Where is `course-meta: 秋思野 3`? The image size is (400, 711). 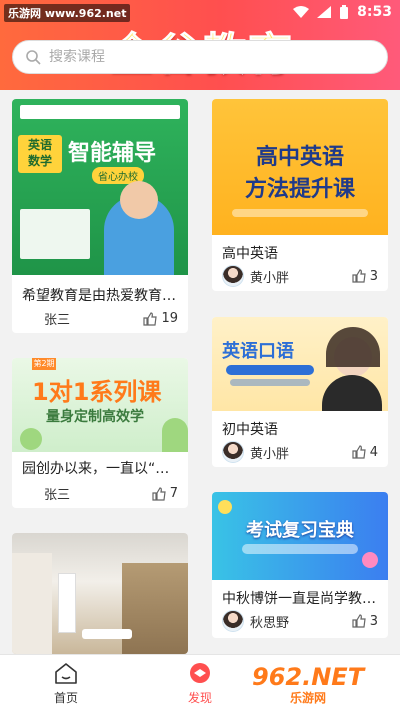
course-meta: 秋思野 3 is located at coordinates (300, 621).